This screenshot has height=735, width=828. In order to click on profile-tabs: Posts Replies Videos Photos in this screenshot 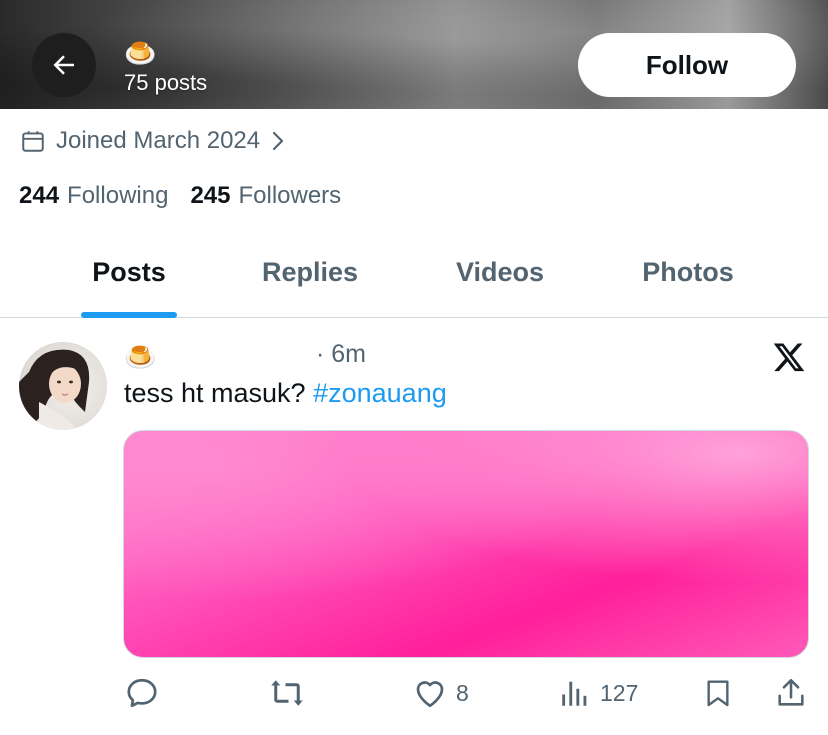, I will do `click(414, 277)`.